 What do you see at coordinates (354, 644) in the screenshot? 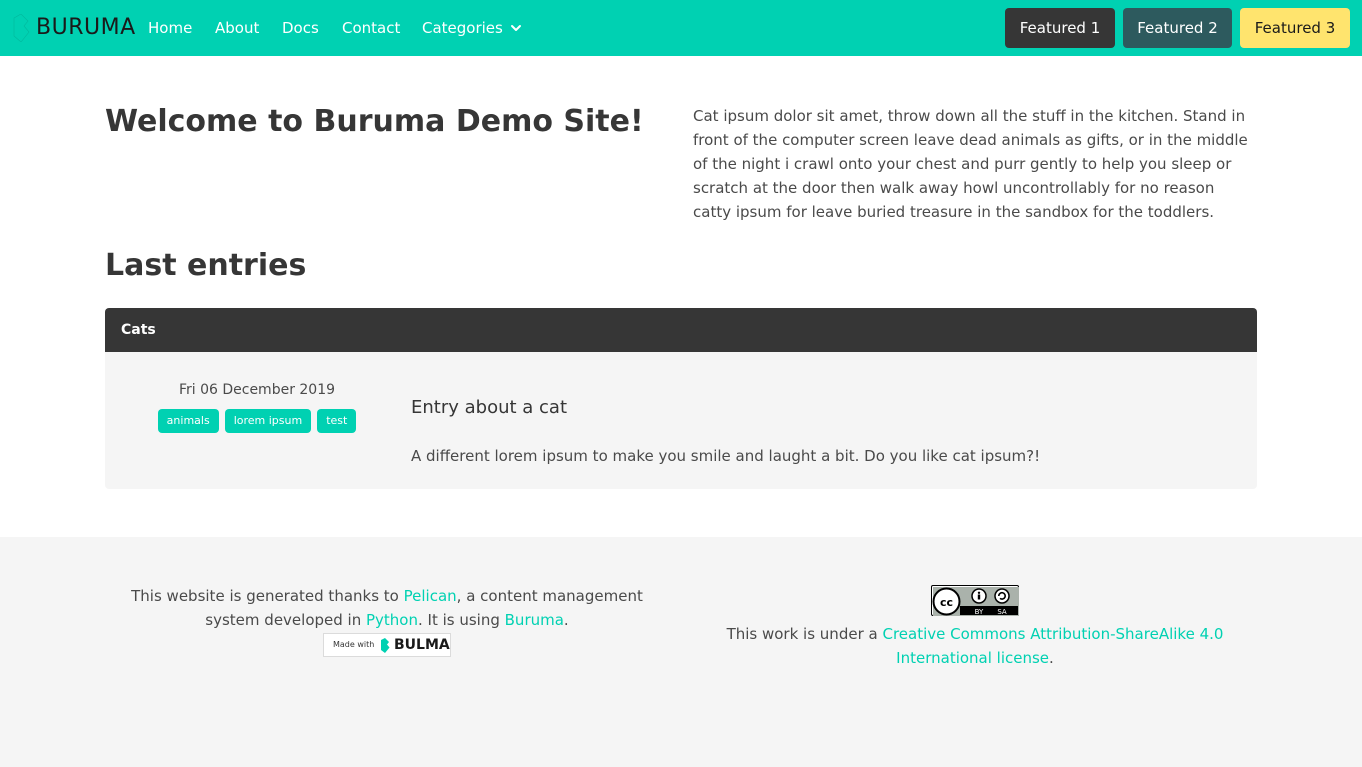
I see `badge-made-with-label: Made with` at bounding box center [354, 644].